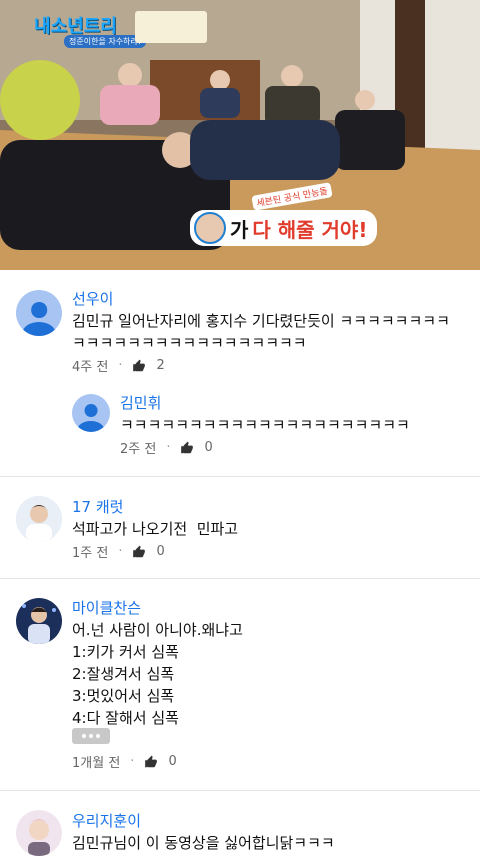 The width and height of the screenshot is (480, 856). What do you see at coordinates (106, 607) in the screenshot?
I see `comment-author: 마이클찬슨` at bounding box center [106, 607].